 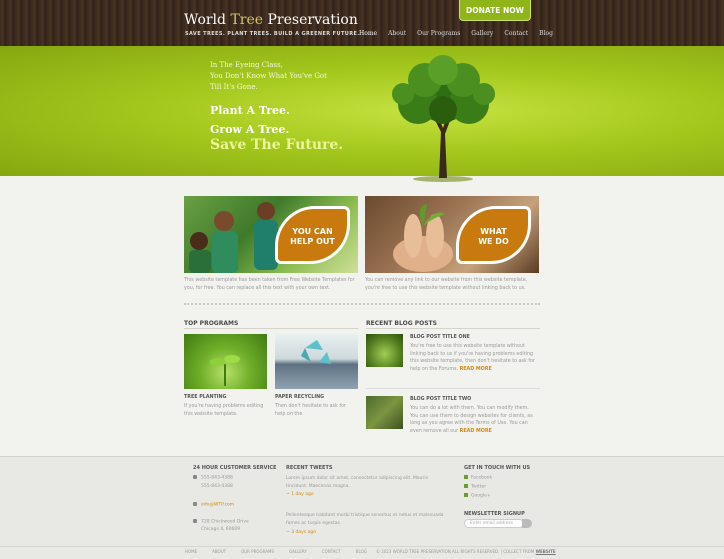 I want to click on email-link: info@WTP.com, so click(x=217, y=505).